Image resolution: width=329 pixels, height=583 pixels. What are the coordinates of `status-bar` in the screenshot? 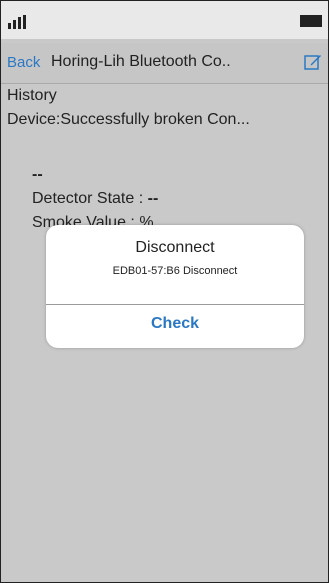 It's located at (164, 20).